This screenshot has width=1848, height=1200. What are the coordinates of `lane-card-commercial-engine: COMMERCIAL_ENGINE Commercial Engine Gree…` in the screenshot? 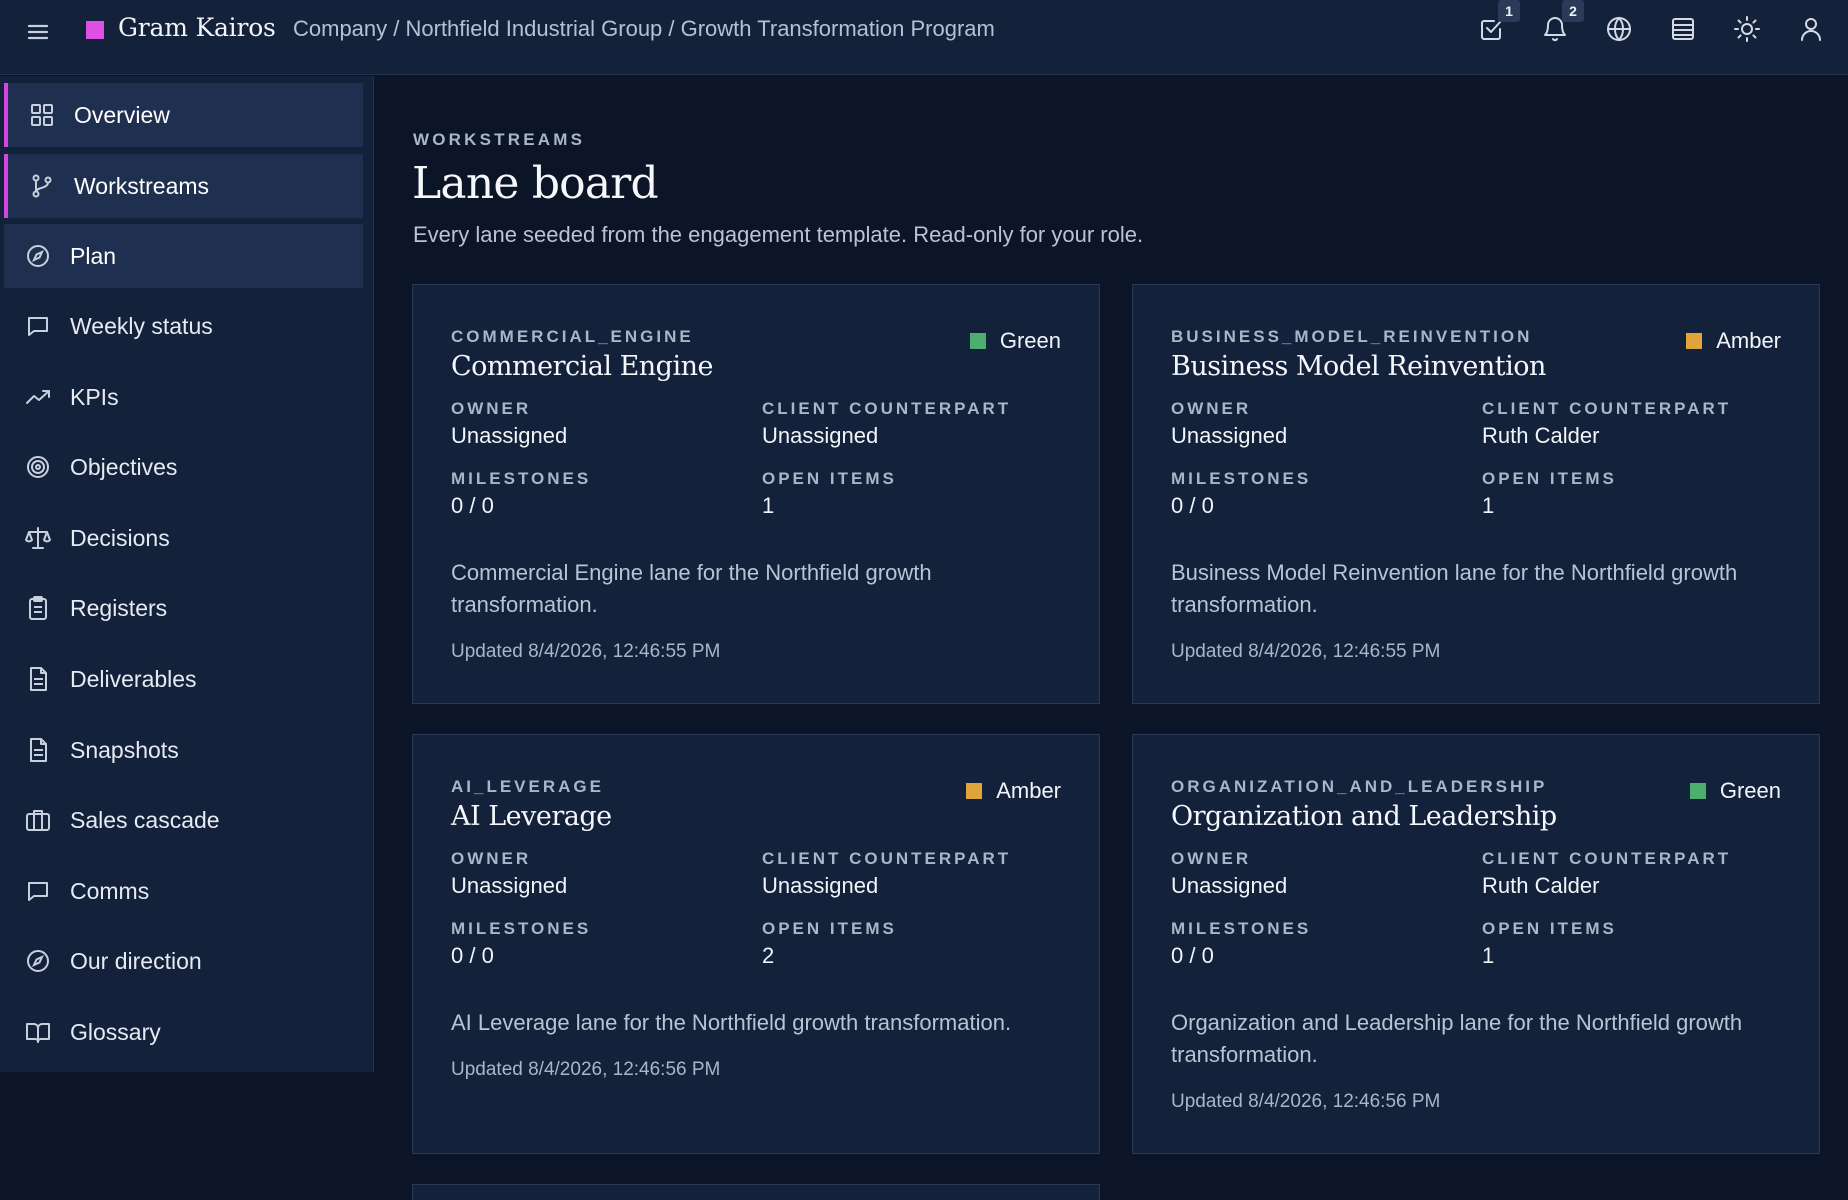 It's located at (756, 494).